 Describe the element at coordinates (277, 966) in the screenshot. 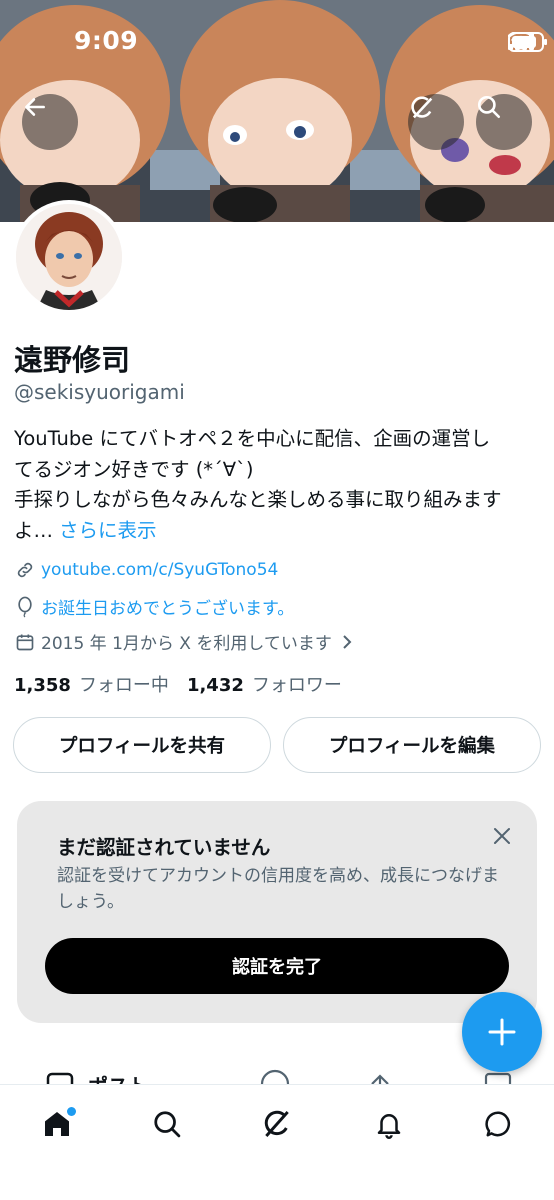

I see `complete-verification-button: 認証を完了` at that location.